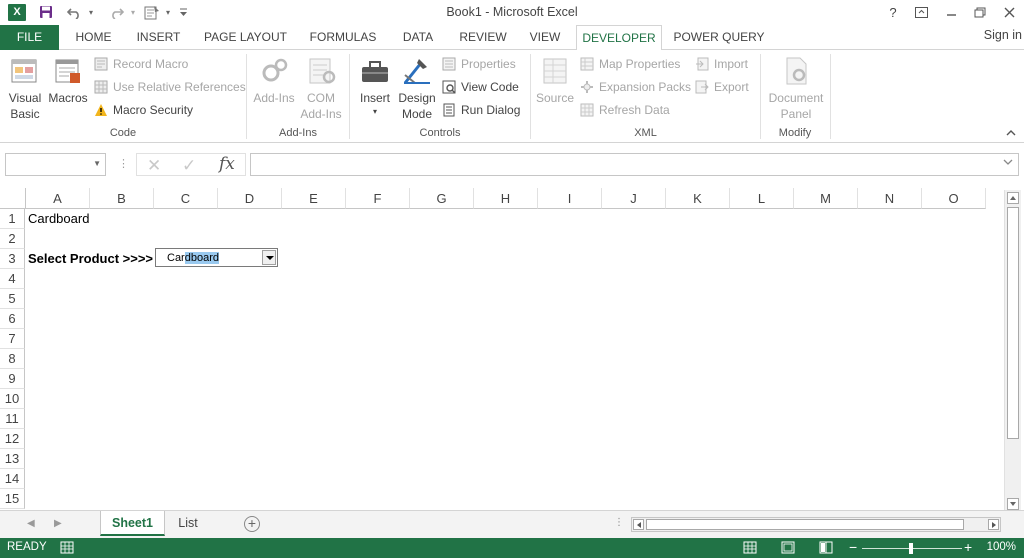  What do you see at coordinates (97, 163) in the screenshot?
I see `name-box-dropdown-icon: ▼` at bounding box center [97, 163].